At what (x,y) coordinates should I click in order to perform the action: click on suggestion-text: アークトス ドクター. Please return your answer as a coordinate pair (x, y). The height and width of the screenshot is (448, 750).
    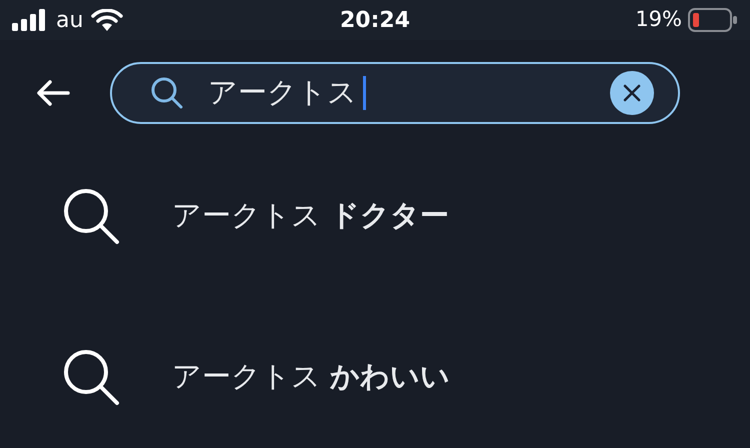
    Looking at the image, I should click on (311, 216).